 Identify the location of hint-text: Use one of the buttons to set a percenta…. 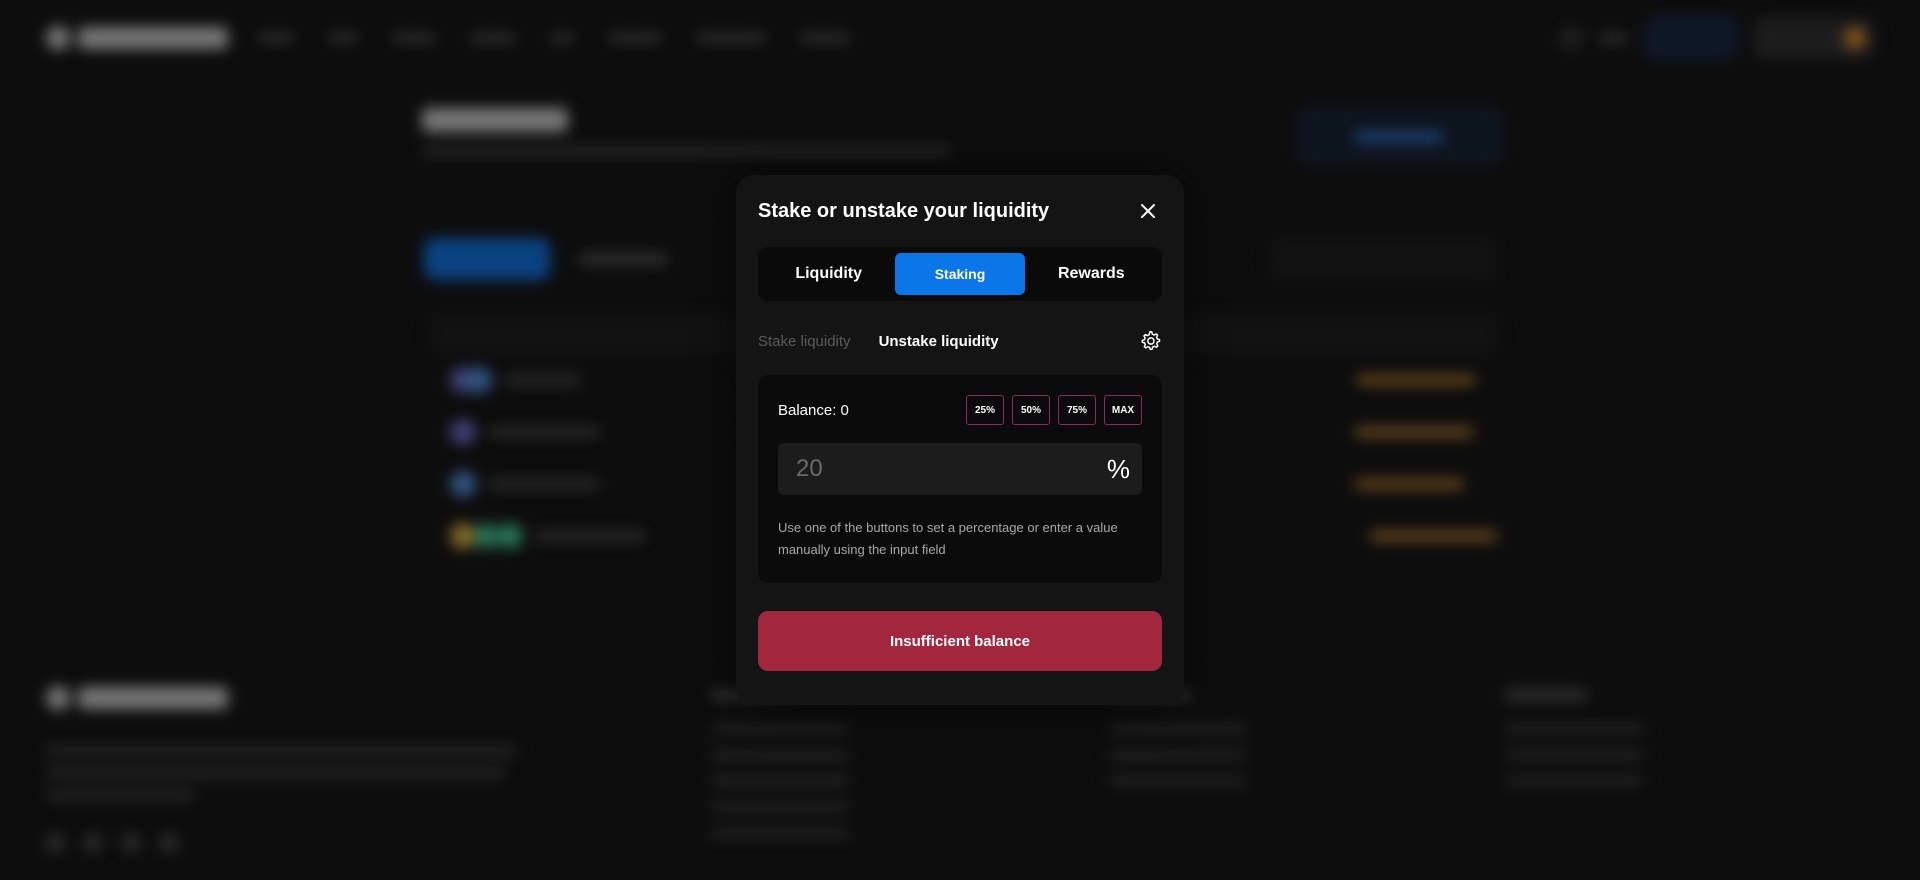
(948, 538).